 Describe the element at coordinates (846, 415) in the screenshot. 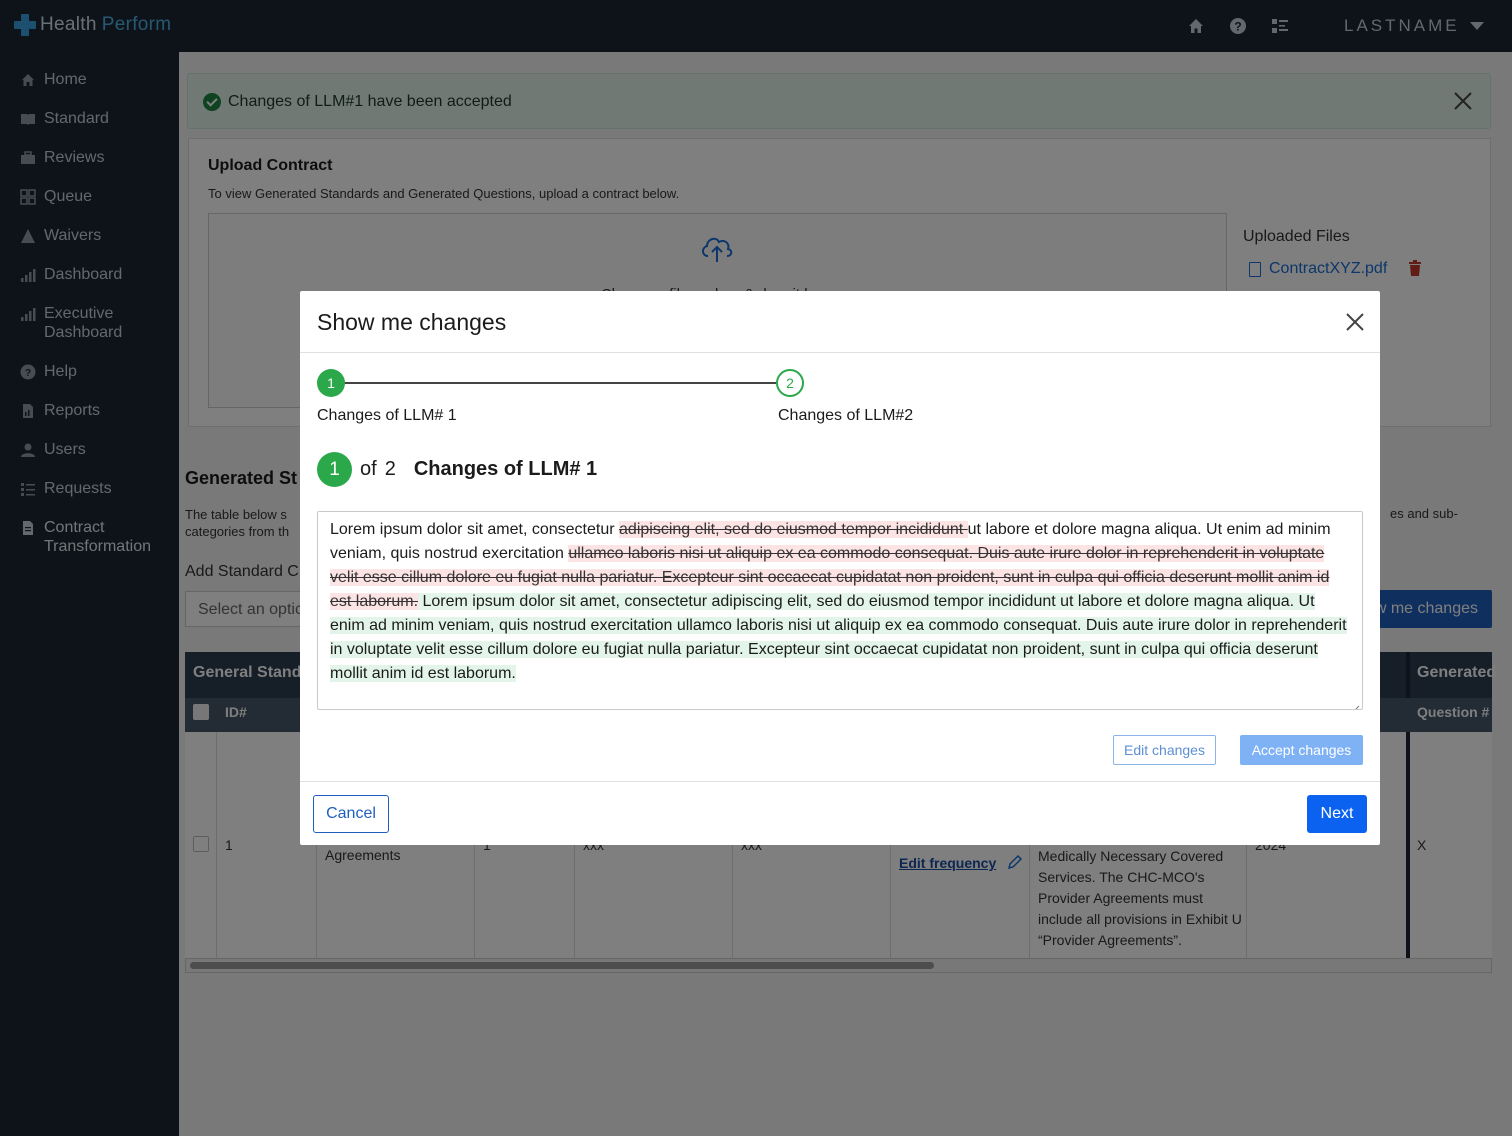

I see `step-2-label: Changes of LLM#2` at that location.